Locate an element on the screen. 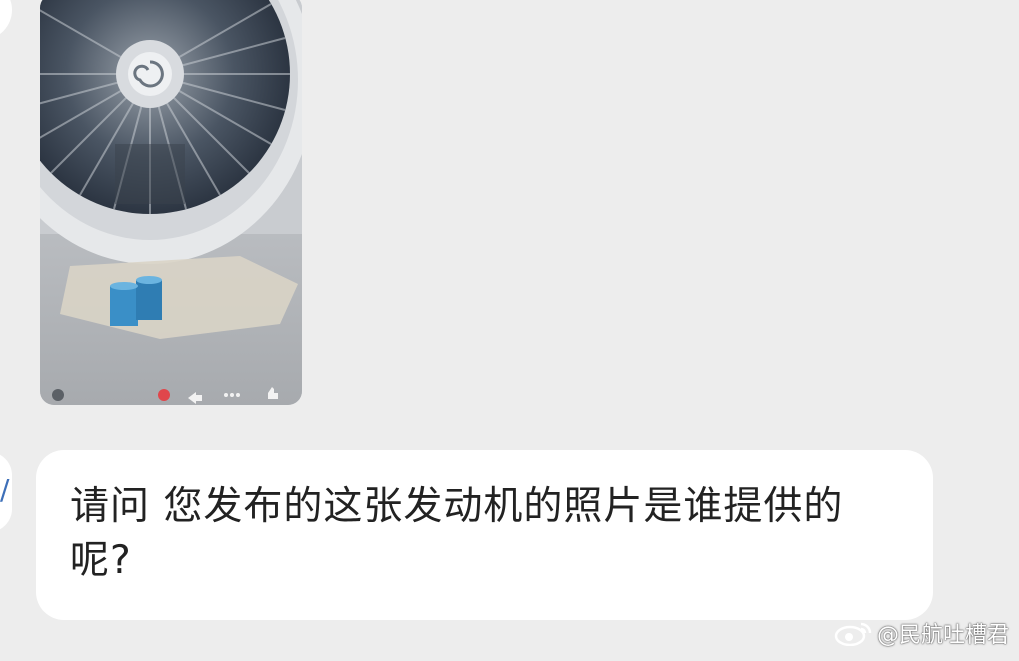 The width and height of the screenshot is (1019, 661). avatar-mark-icon: / is located at coordinates (5, 489).